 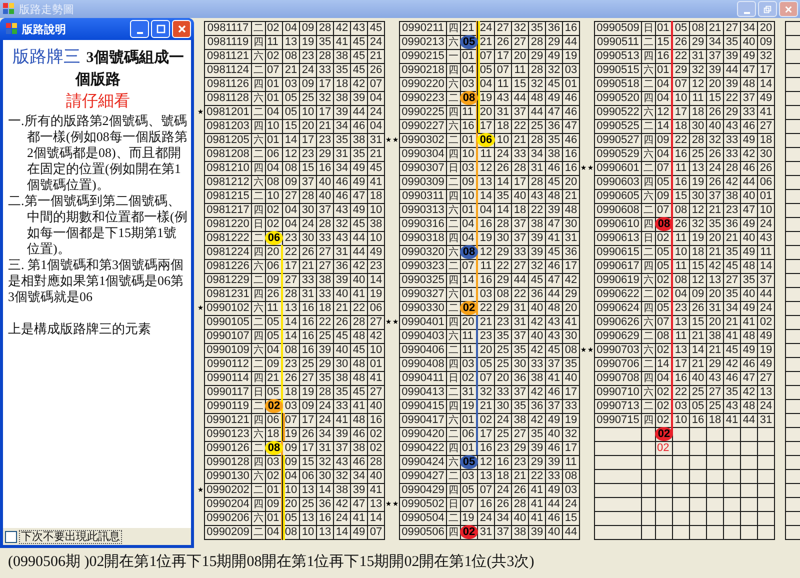 What do you see at coordinates (423, 378) in the screenshot?
I see `table-cell: 0990411` at bounding box center [423, 378].